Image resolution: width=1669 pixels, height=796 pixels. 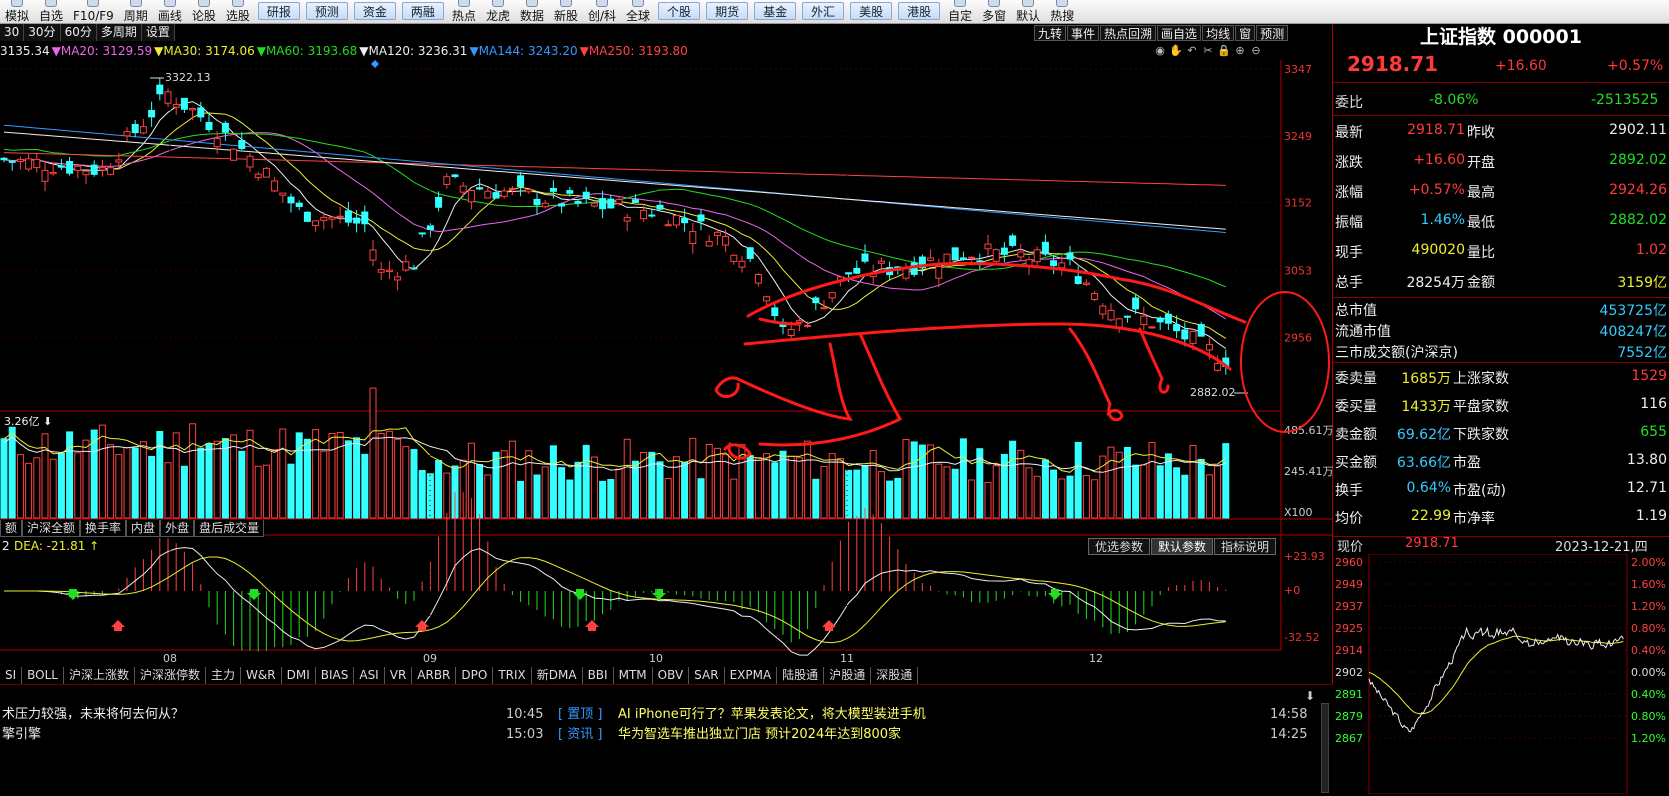 I want to click on toolbar-0: 模拟, so click(x=17, y=11).